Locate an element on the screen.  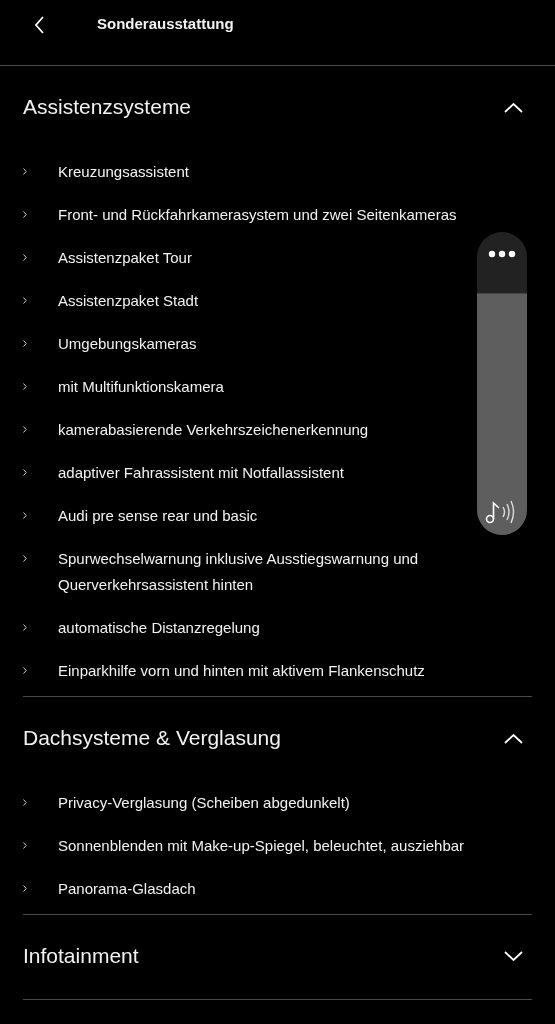
section-title: Assistenzsysteme is located at coordinates (107, 107).